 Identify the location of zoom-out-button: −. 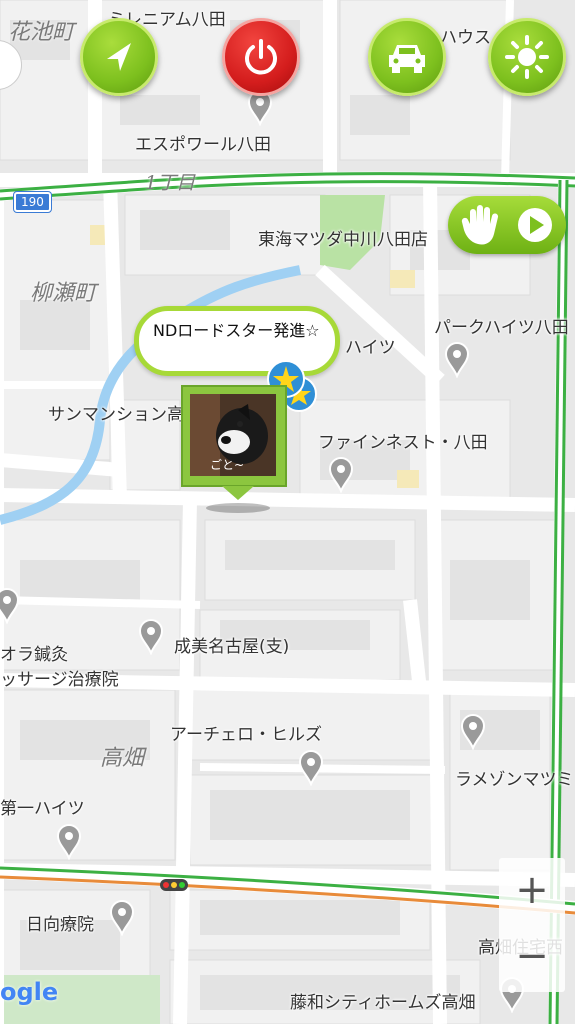
(532, 956).